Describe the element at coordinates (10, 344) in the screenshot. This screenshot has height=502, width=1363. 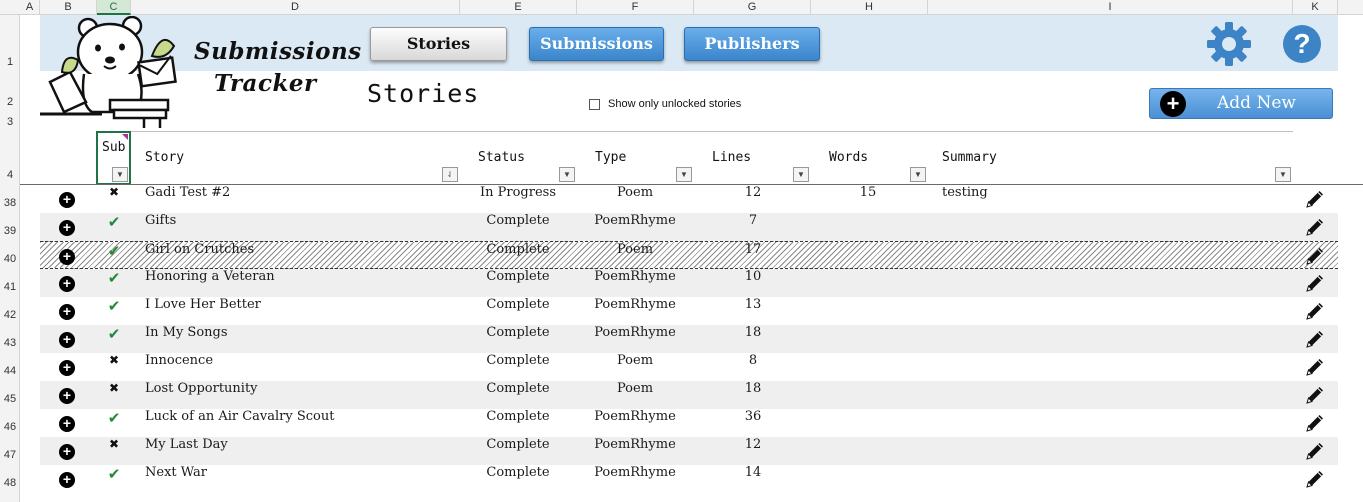
I see `row-header-43: 43` at that location.